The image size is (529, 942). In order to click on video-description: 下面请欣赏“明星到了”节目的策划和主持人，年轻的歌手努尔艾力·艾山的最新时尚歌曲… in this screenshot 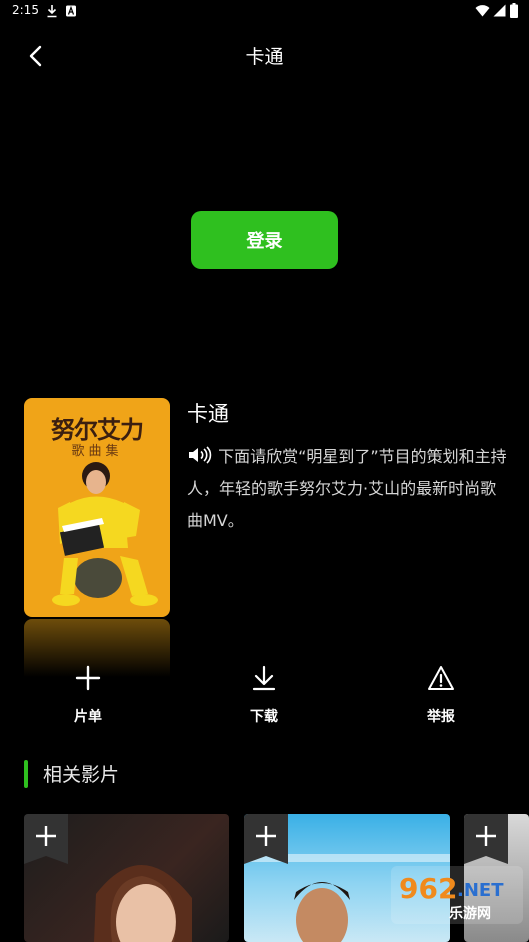, I will do `click(348, 489)`.